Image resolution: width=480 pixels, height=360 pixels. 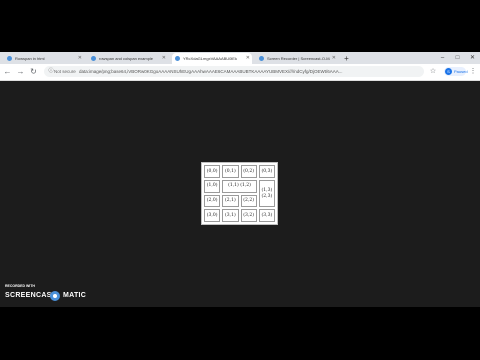 I want to click on tab-screen-recorder: Screen Recorder | Screencast-O-Matic ✕, so click(x=297, y=58).